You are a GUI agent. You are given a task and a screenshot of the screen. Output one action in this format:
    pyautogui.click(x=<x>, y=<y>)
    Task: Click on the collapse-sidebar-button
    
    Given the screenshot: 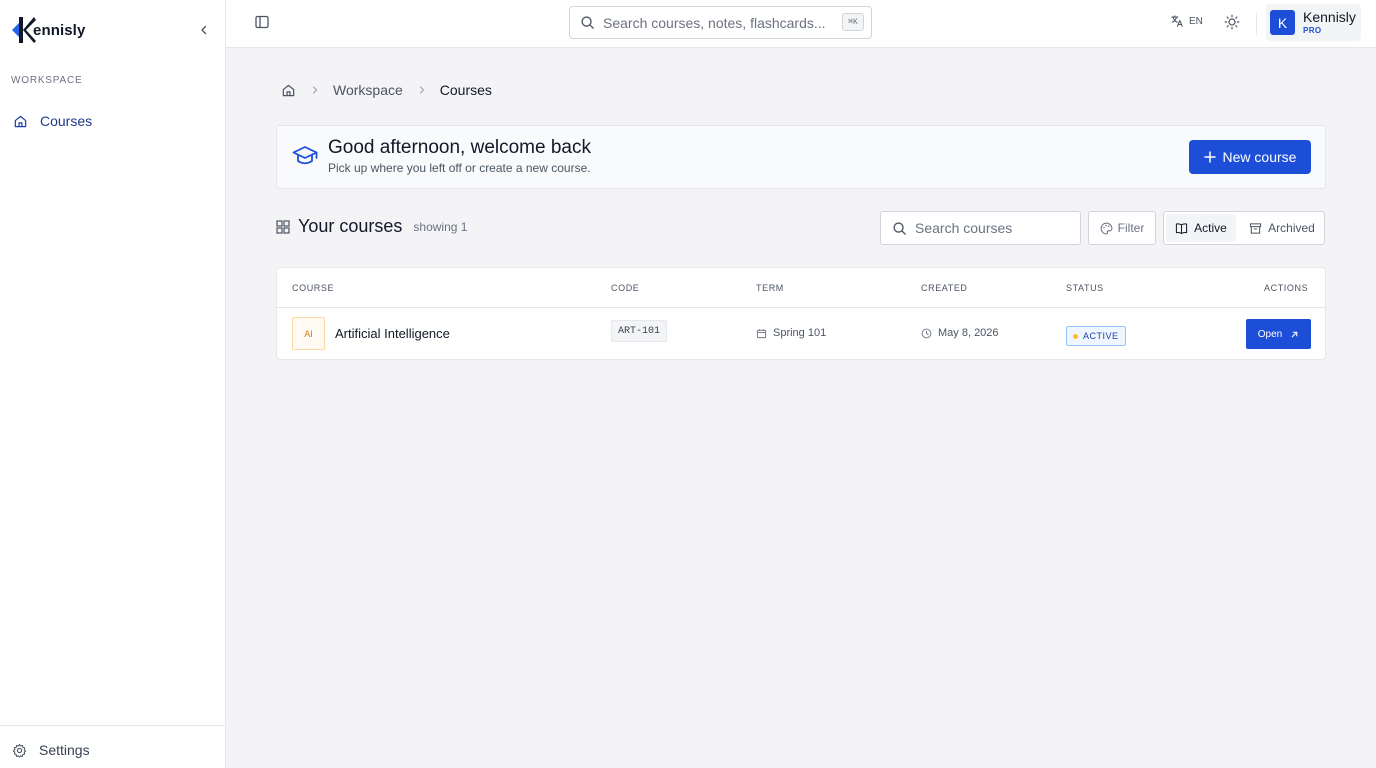 What is the action you would take?
    pyautogui.click(x=204, y=30)
    